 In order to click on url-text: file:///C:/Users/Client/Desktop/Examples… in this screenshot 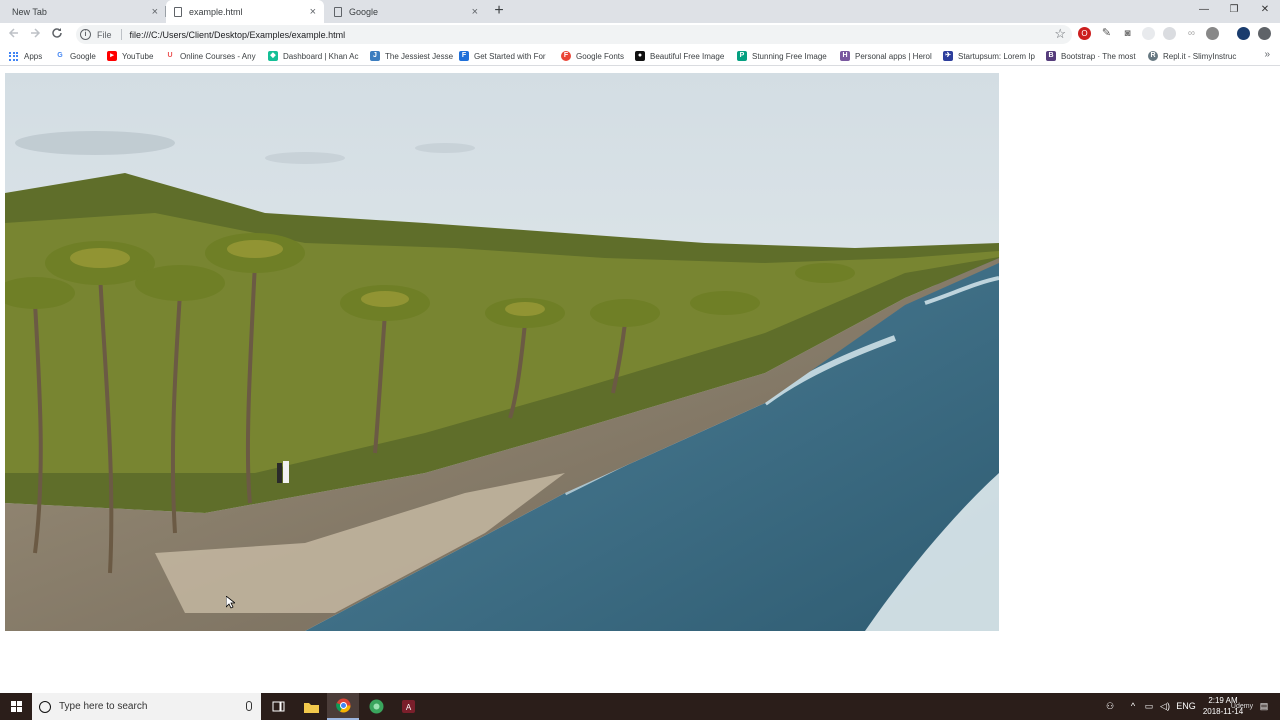, I will do `click(238, 35)`.